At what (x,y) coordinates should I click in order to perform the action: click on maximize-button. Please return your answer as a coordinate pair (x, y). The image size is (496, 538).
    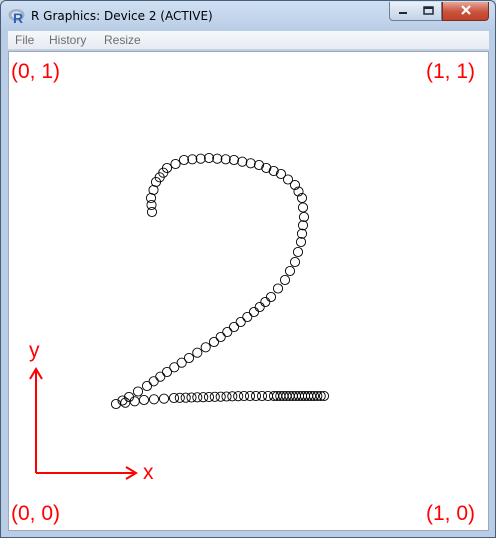
    Looking at the image, I should click on (428, 11).